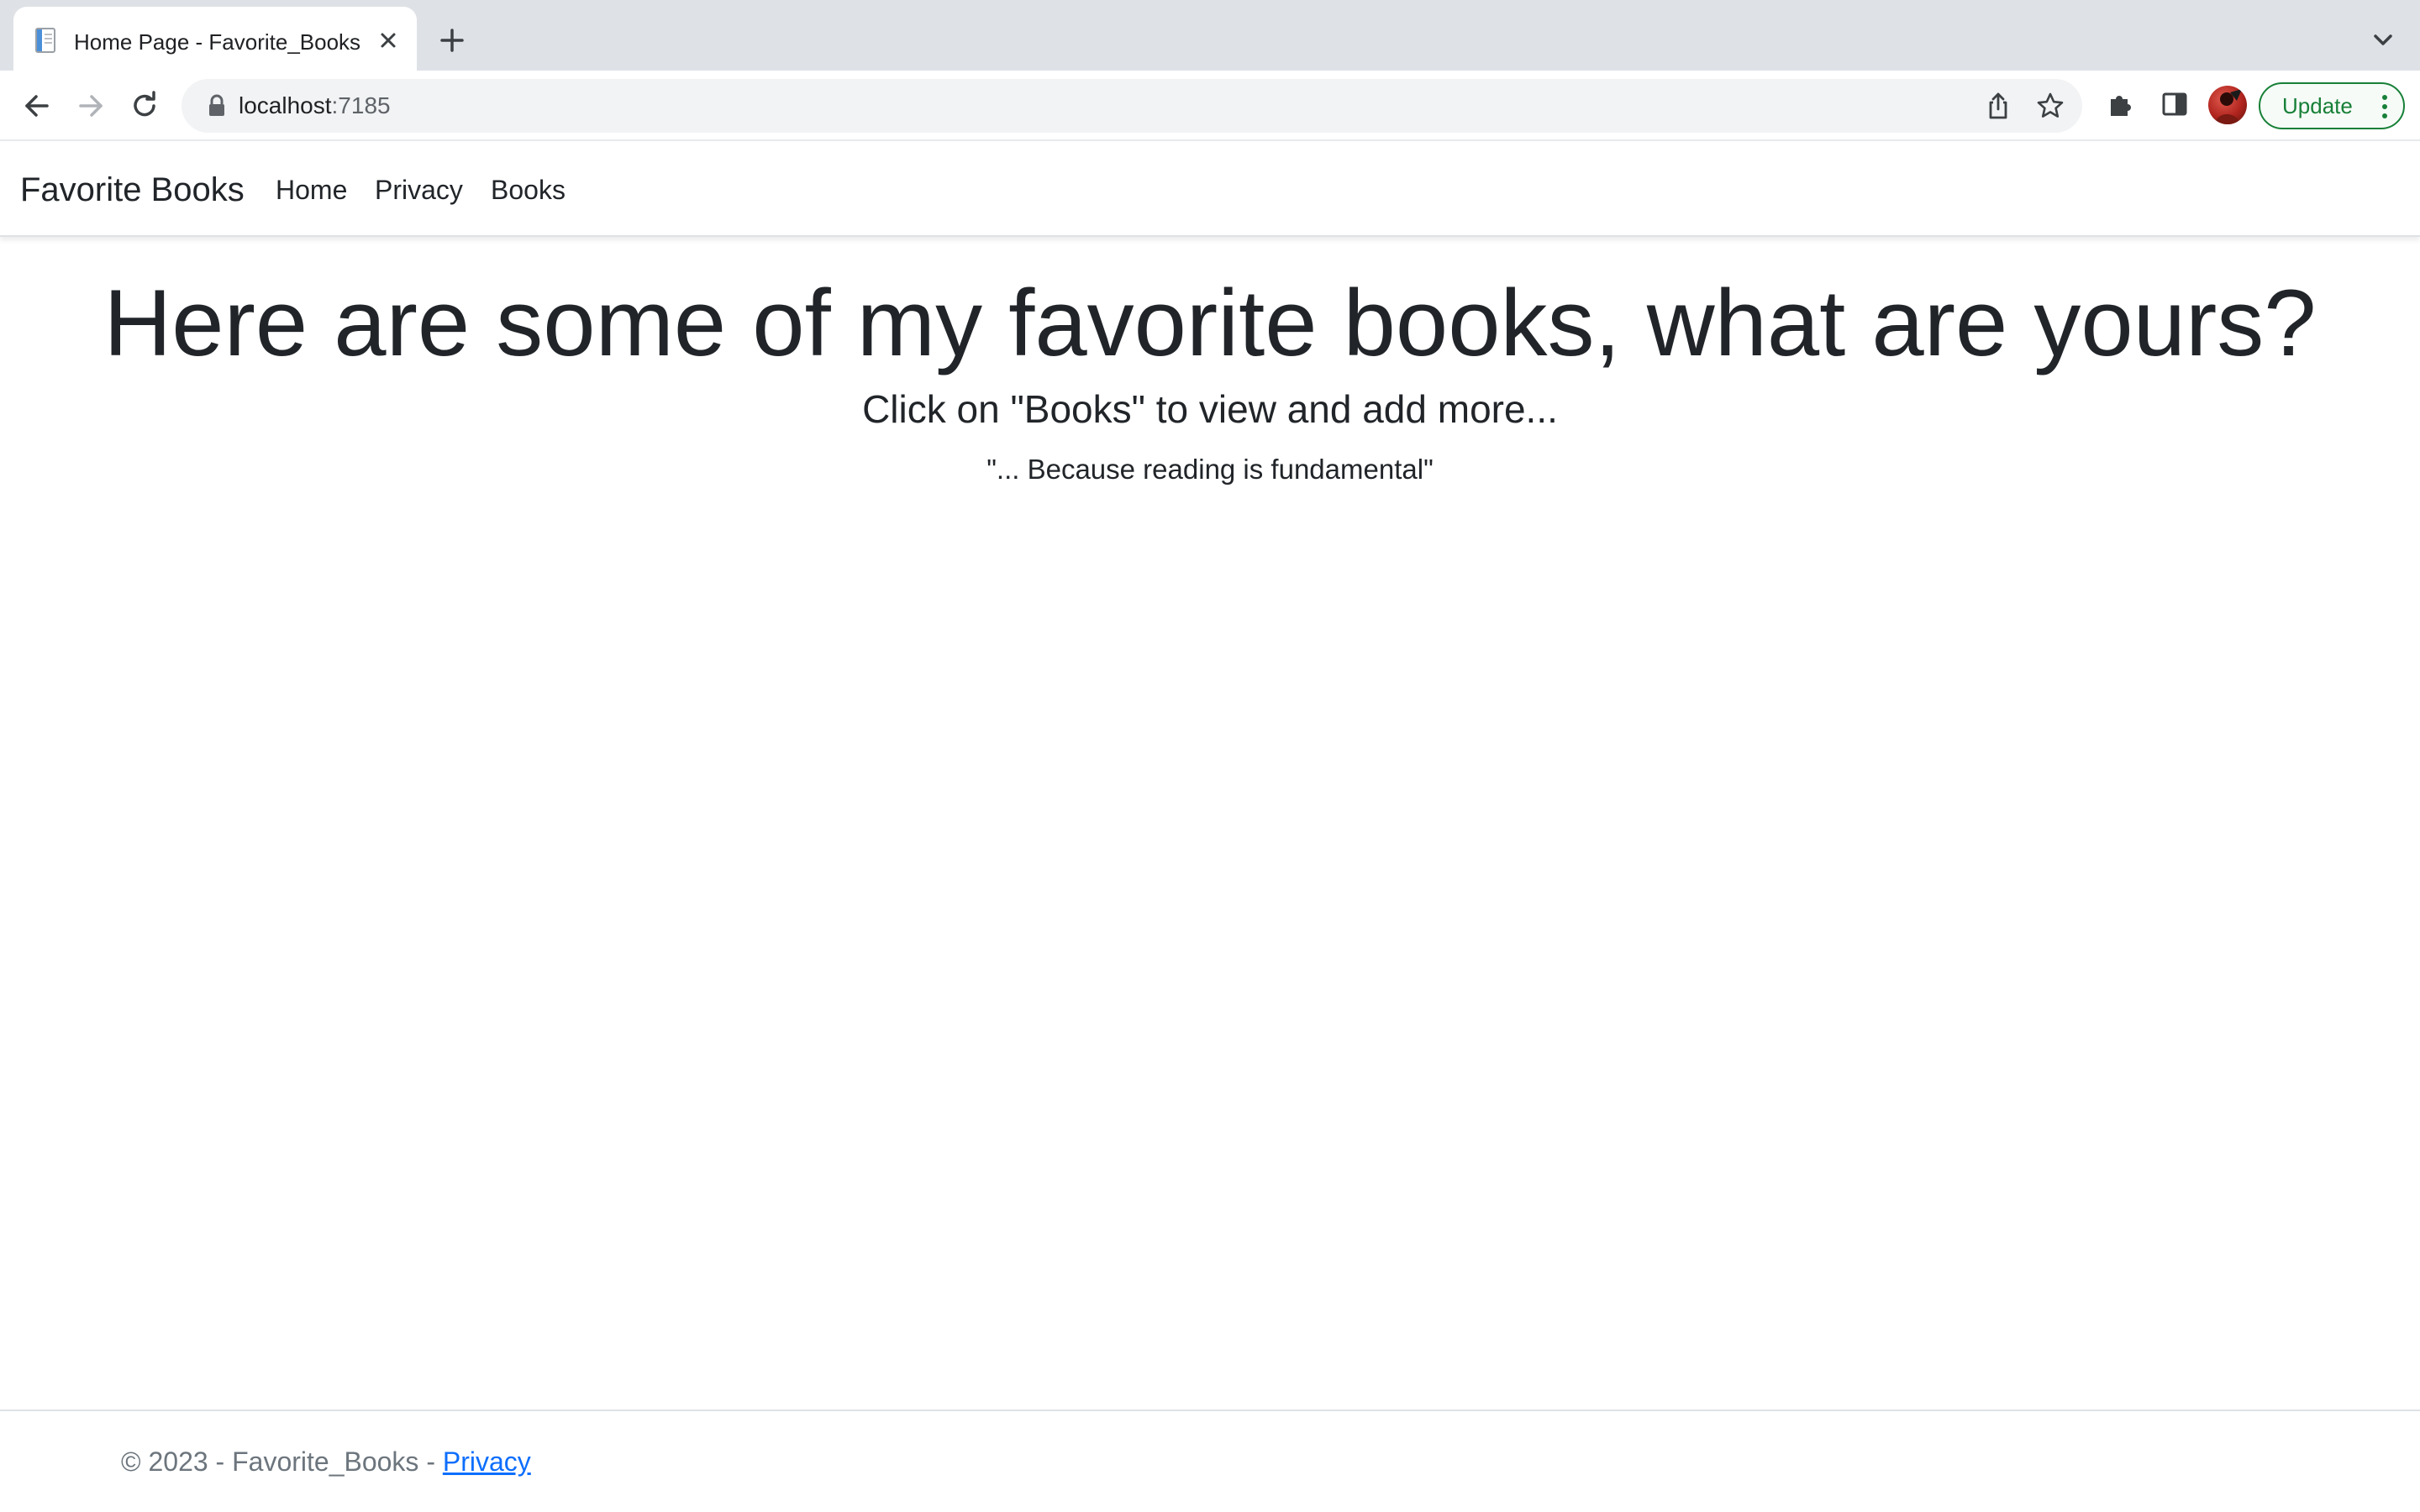  Describe the element at coordinates (217, 106) in the screenshot. I see `lock-icon` at that location.